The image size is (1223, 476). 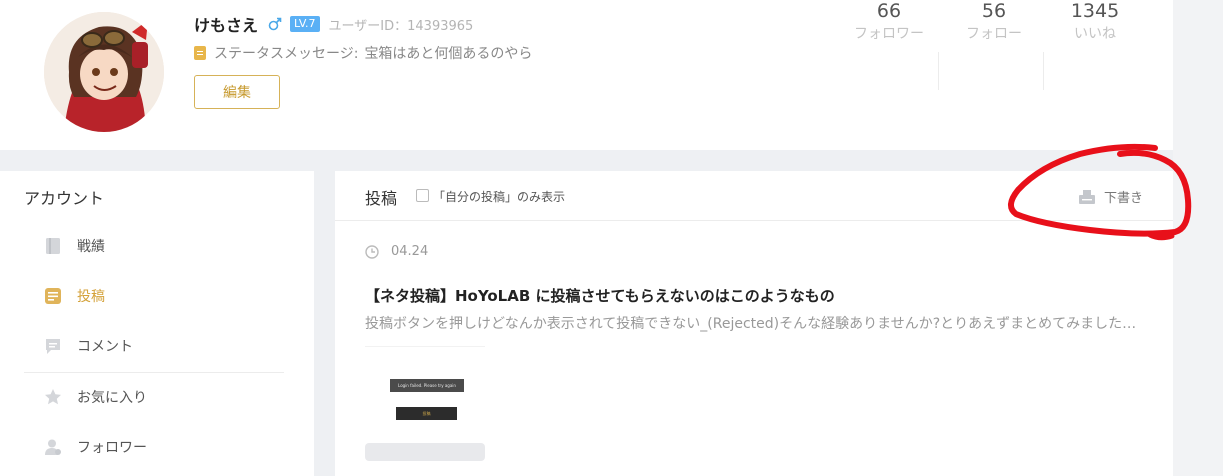 I want to click on likes-label: いいね, so click(x=1095, y=34).